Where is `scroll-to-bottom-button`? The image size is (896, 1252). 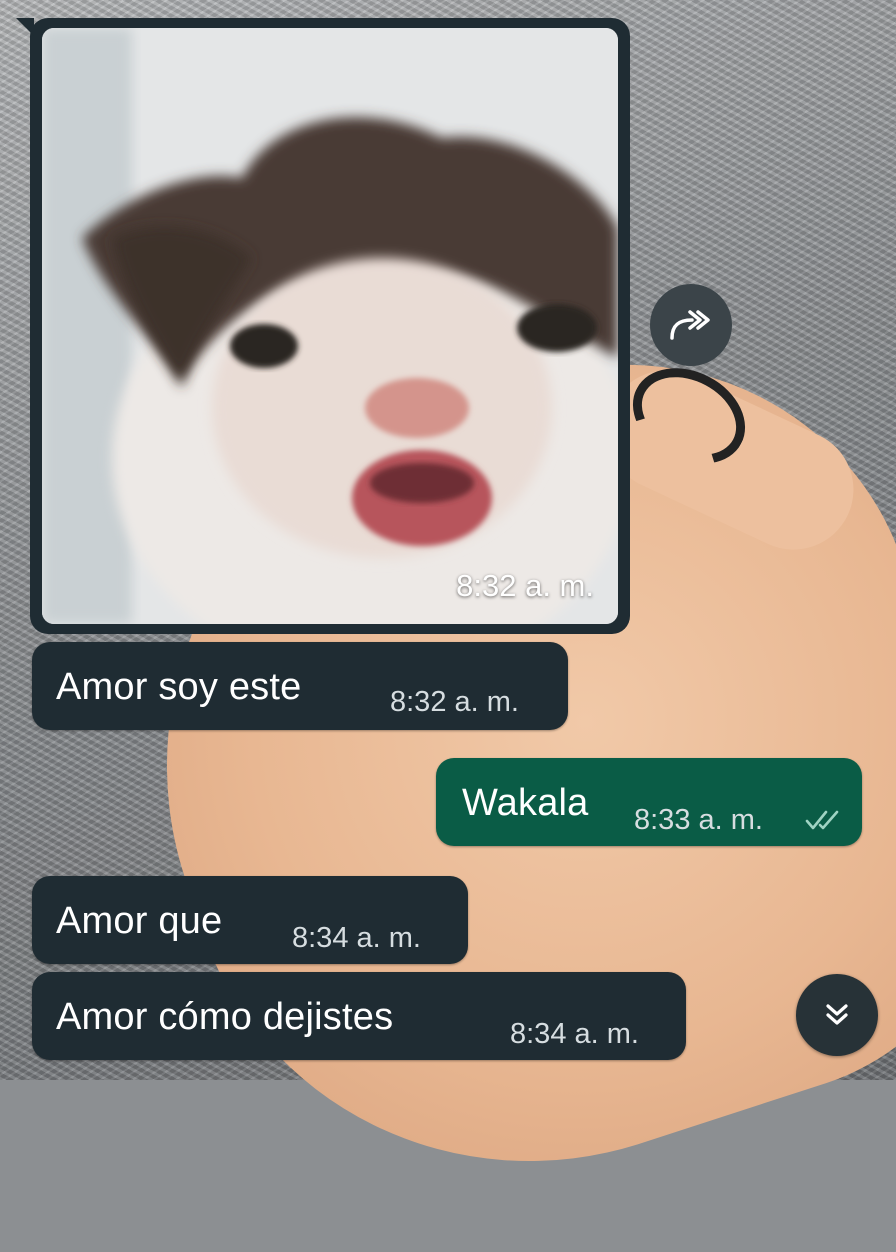
scroll-to-bottom-button is located at coordinates (837, 1015).